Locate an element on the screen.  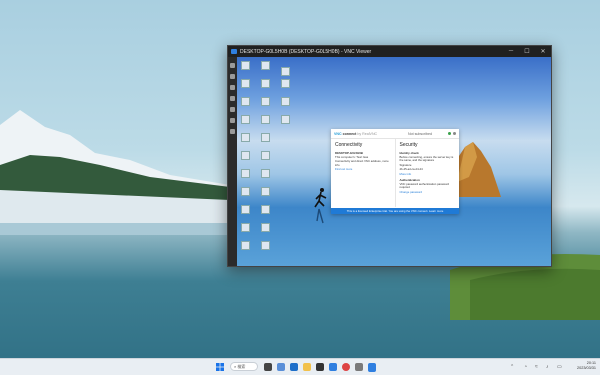
security-heading: Security is located at coordinates (408, 145).